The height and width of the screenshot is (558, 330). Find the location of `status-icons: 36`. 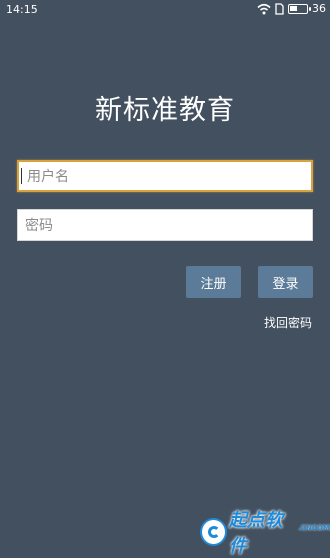

status-icons: 36 is located at coordinates (291, 8).